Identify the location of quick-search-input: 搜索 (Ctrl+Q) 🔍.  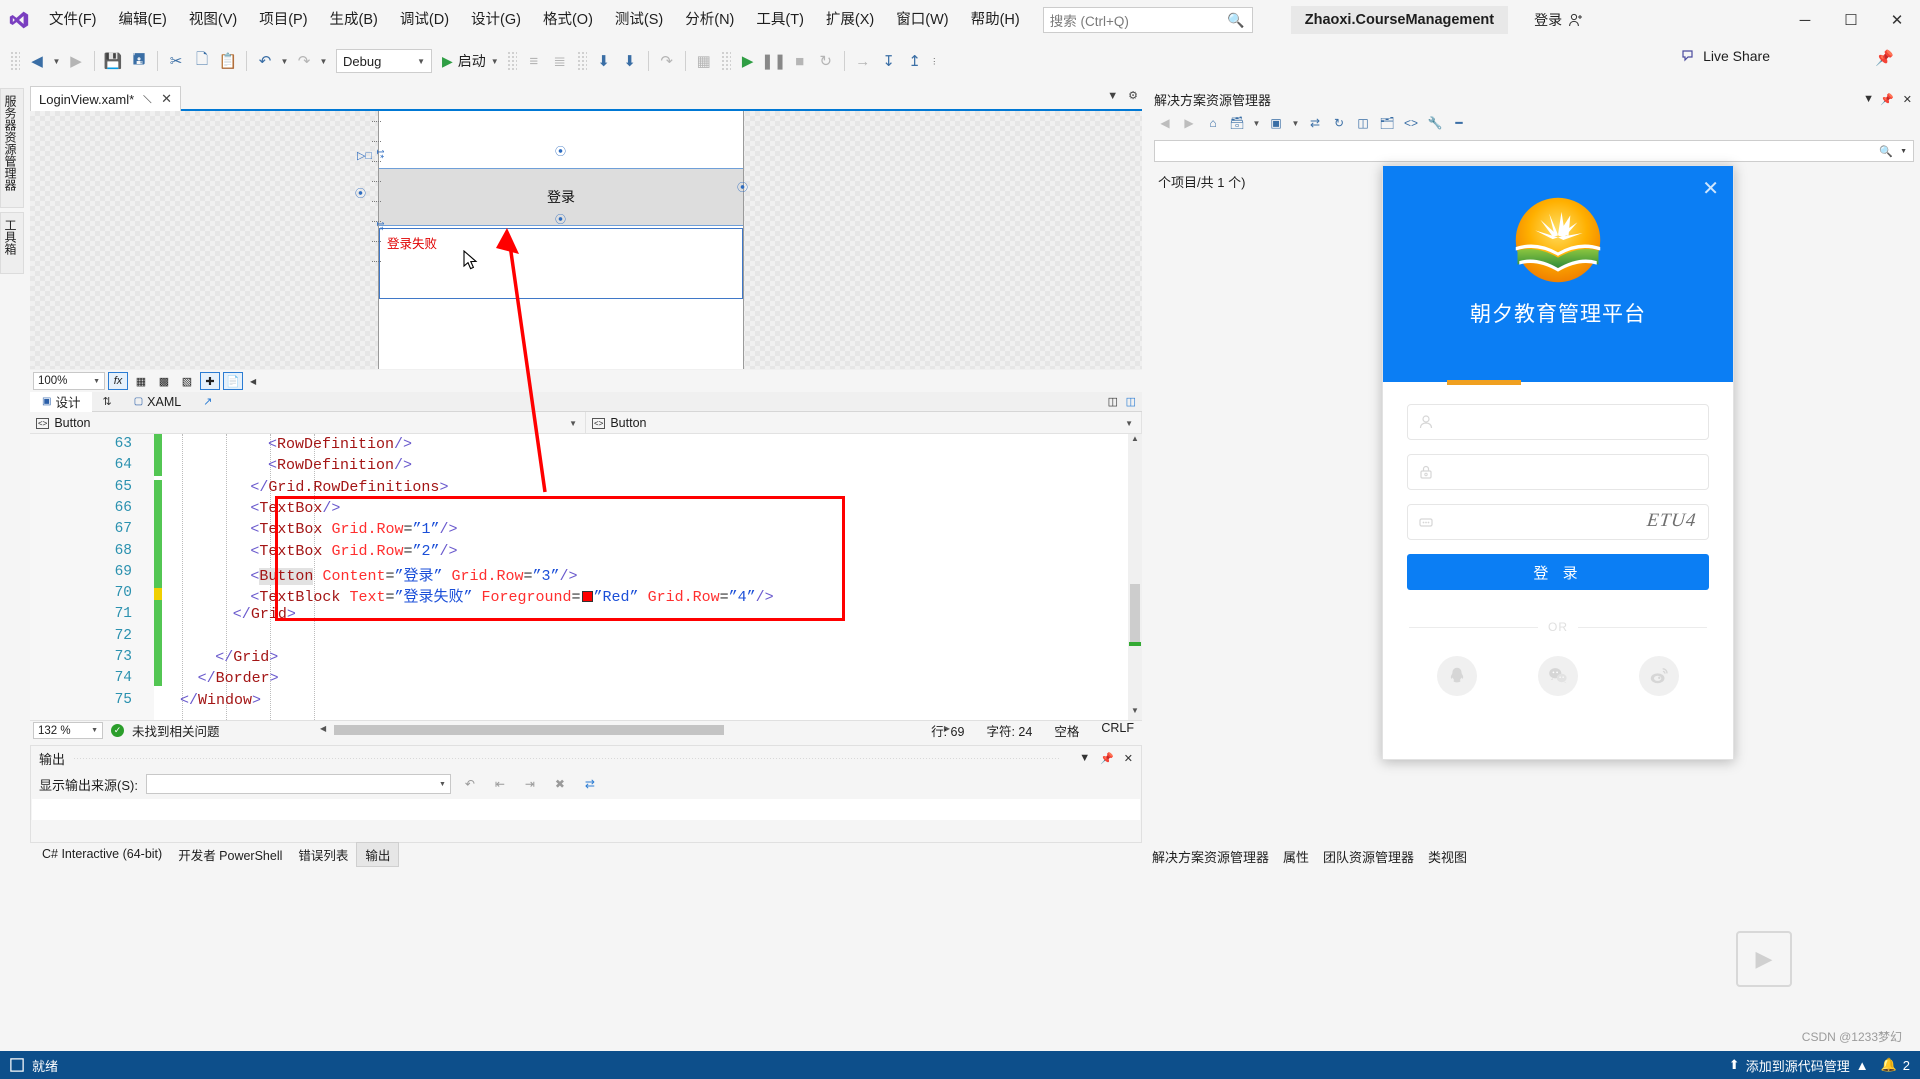
(1147, 20).